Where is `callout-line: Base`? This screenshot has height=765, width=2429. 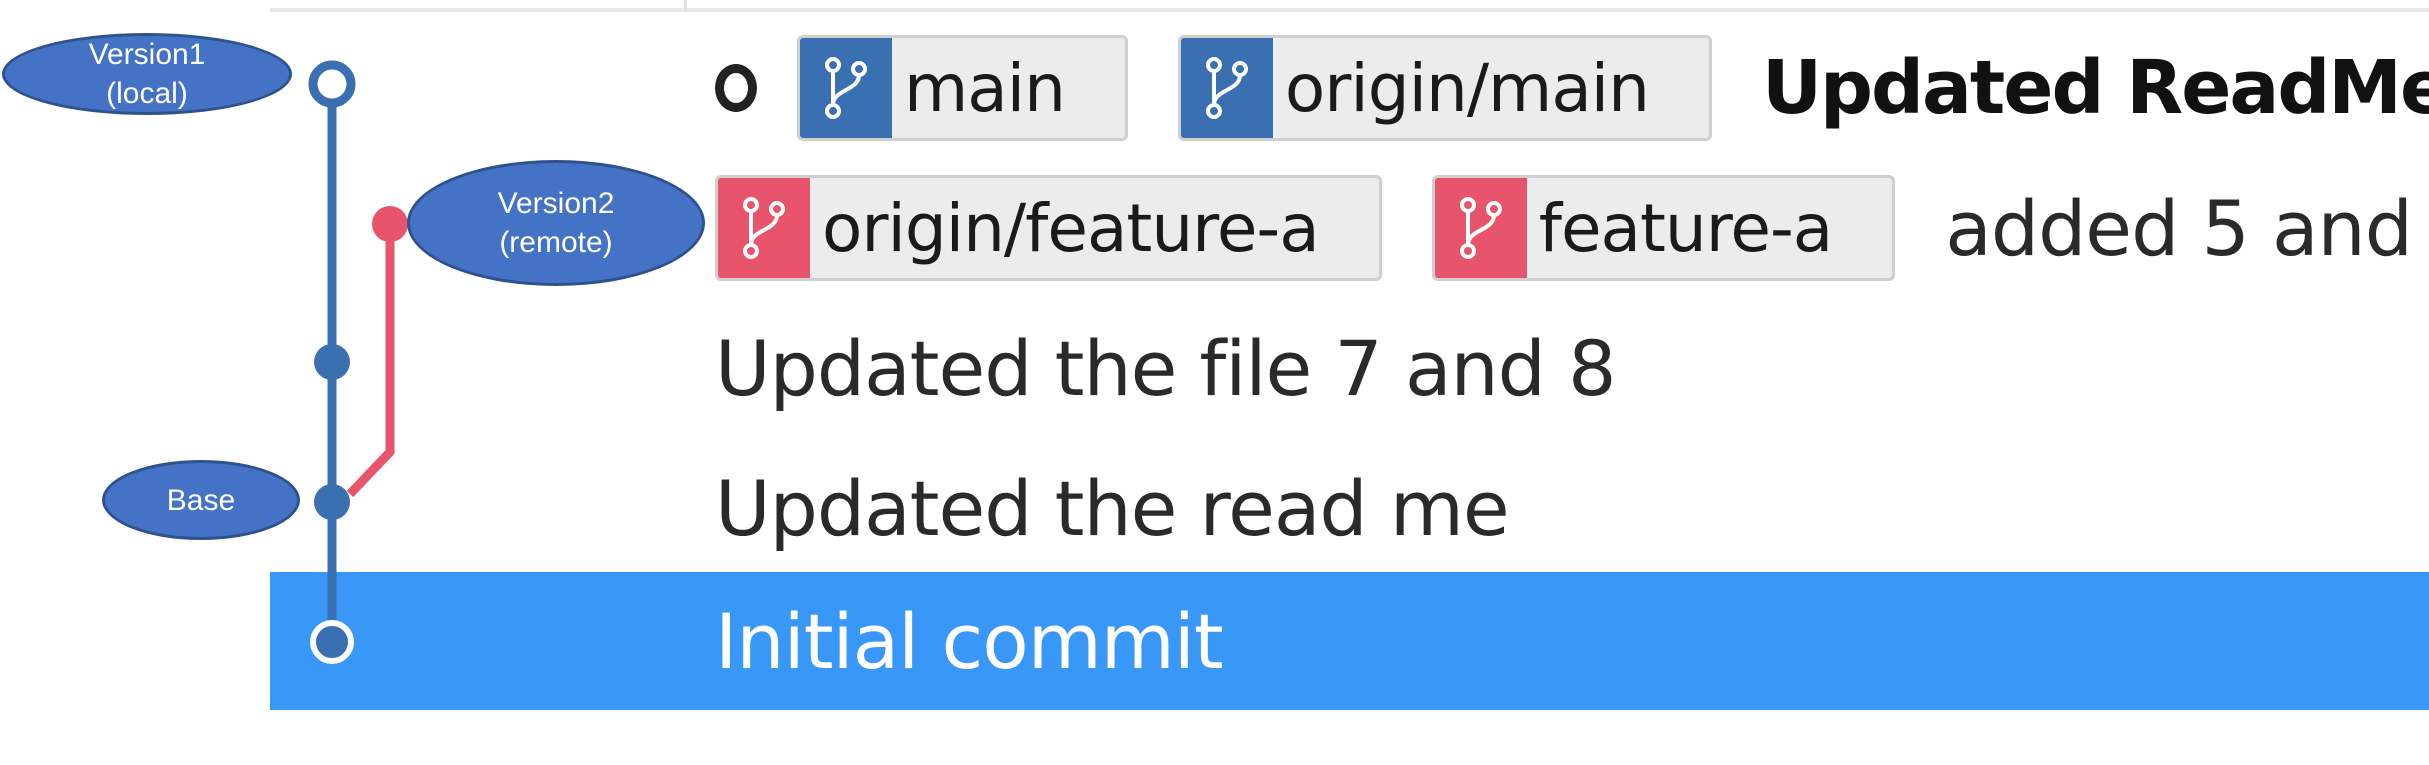 callout-line: Base is located at coordinates (201, 500).